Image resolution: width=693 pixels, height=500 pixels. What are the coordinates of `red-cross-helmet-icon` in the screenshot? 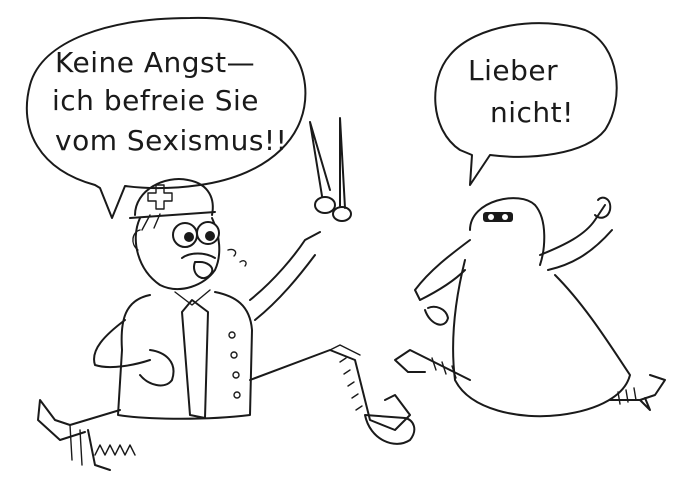 It's located at (172, 198).